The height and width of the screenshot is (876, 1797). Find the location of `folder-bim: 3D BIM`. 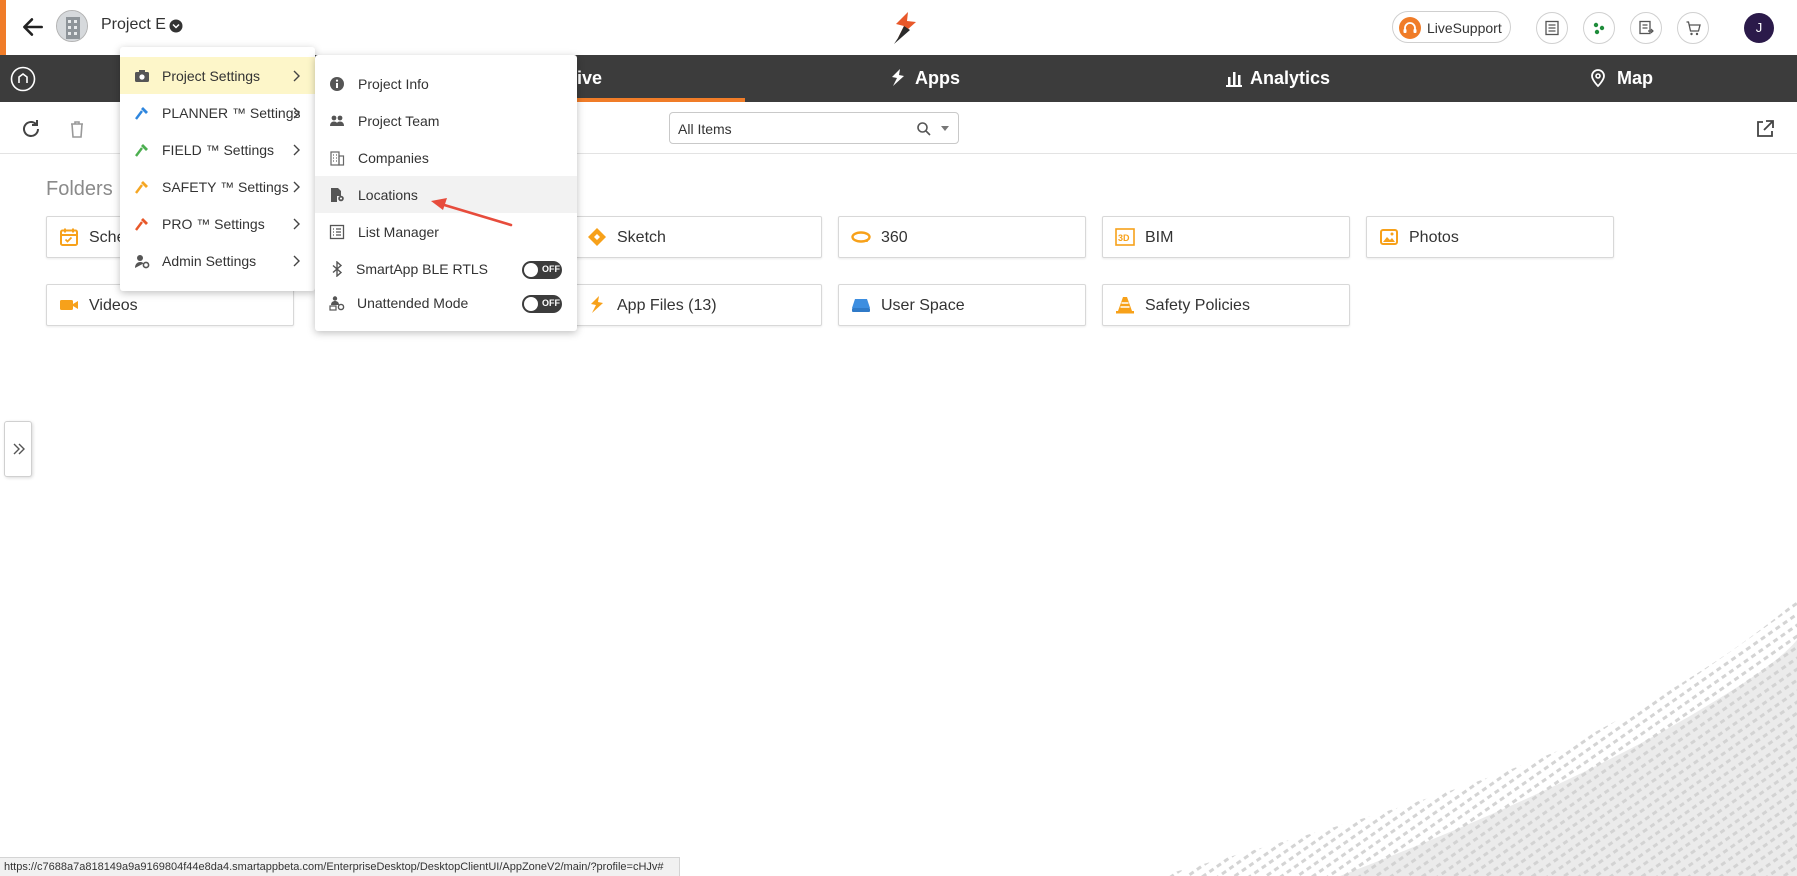

folder-bim: 3D BIM is located at coordinates (1226, 237).